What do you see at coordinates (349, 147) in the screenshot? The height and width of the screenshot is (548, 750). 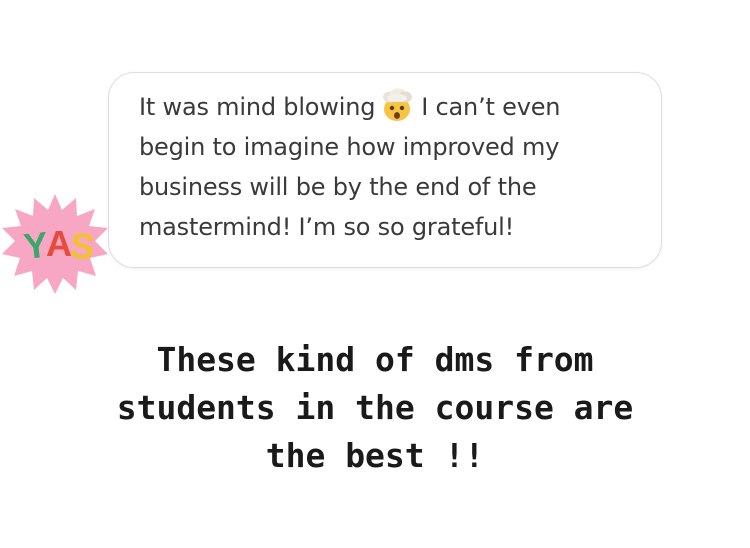 I see `dm-line-2: begin to imagine how improved my` at bounding box center [349, 147].